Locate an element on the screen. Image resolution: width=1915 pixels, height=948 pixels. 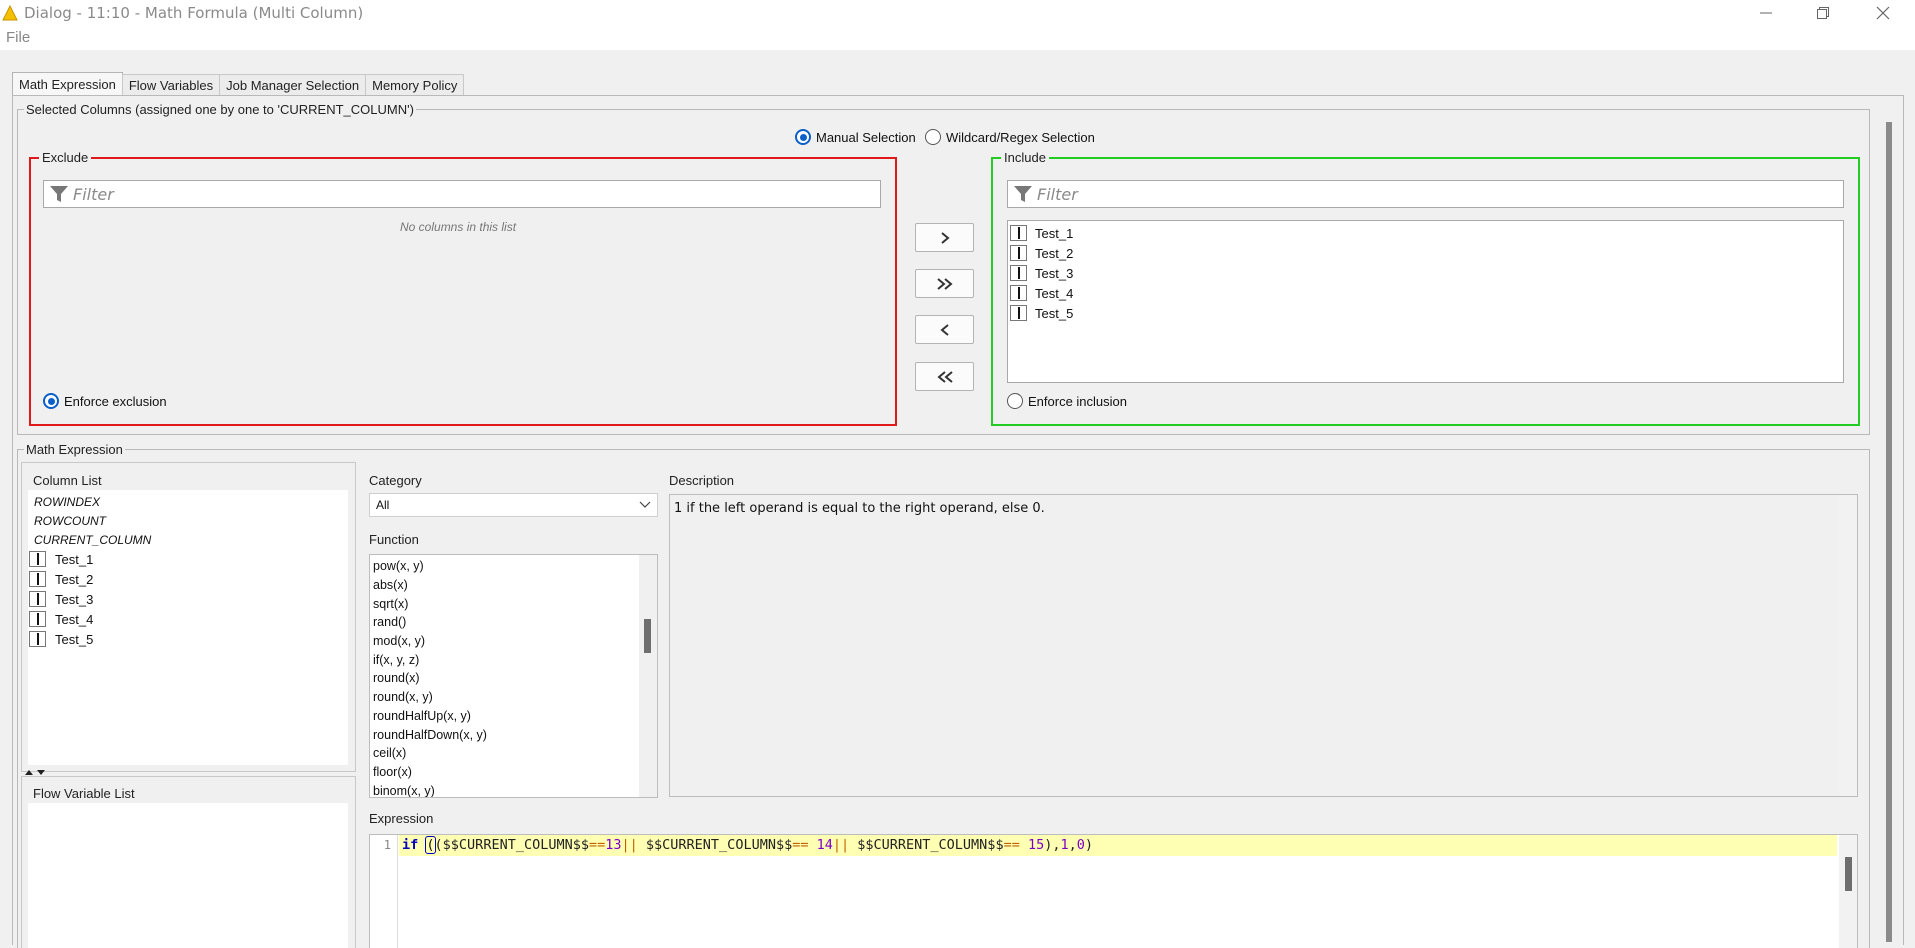
funnel-icon is located at coordinates (59, 194).